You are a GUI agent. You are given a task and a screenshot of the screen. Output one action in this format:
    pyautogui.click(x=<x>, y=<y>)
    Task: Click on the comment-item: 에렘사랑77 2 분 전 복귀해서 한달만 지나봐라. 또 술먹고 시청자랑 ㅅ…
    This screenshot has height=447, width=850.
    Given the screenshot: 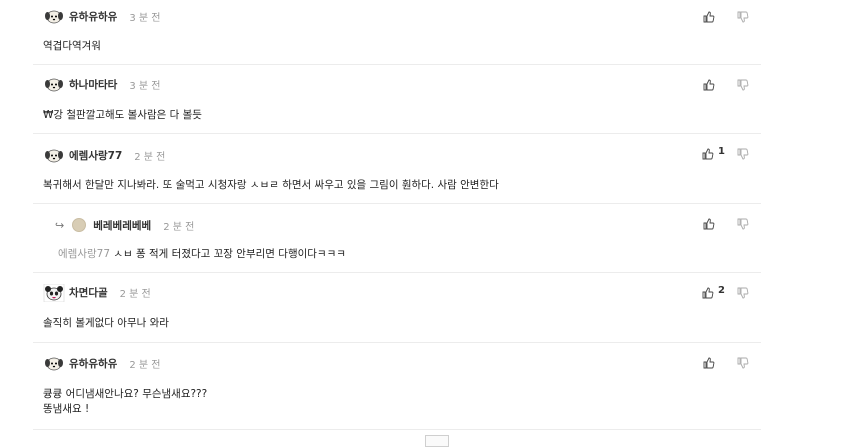 What is the action you would take?
    pyautogui.click(x=397, y=169)
    